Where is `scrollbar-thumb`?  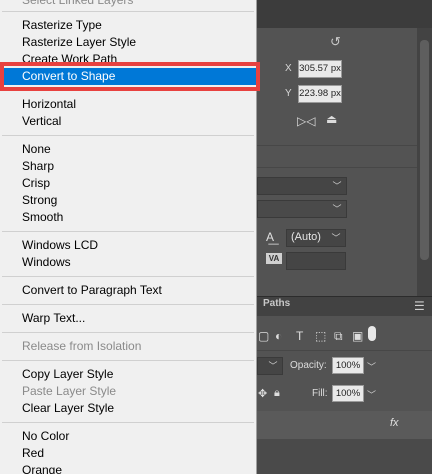
scrollbar-thumb is located at coordinates (424, 150).